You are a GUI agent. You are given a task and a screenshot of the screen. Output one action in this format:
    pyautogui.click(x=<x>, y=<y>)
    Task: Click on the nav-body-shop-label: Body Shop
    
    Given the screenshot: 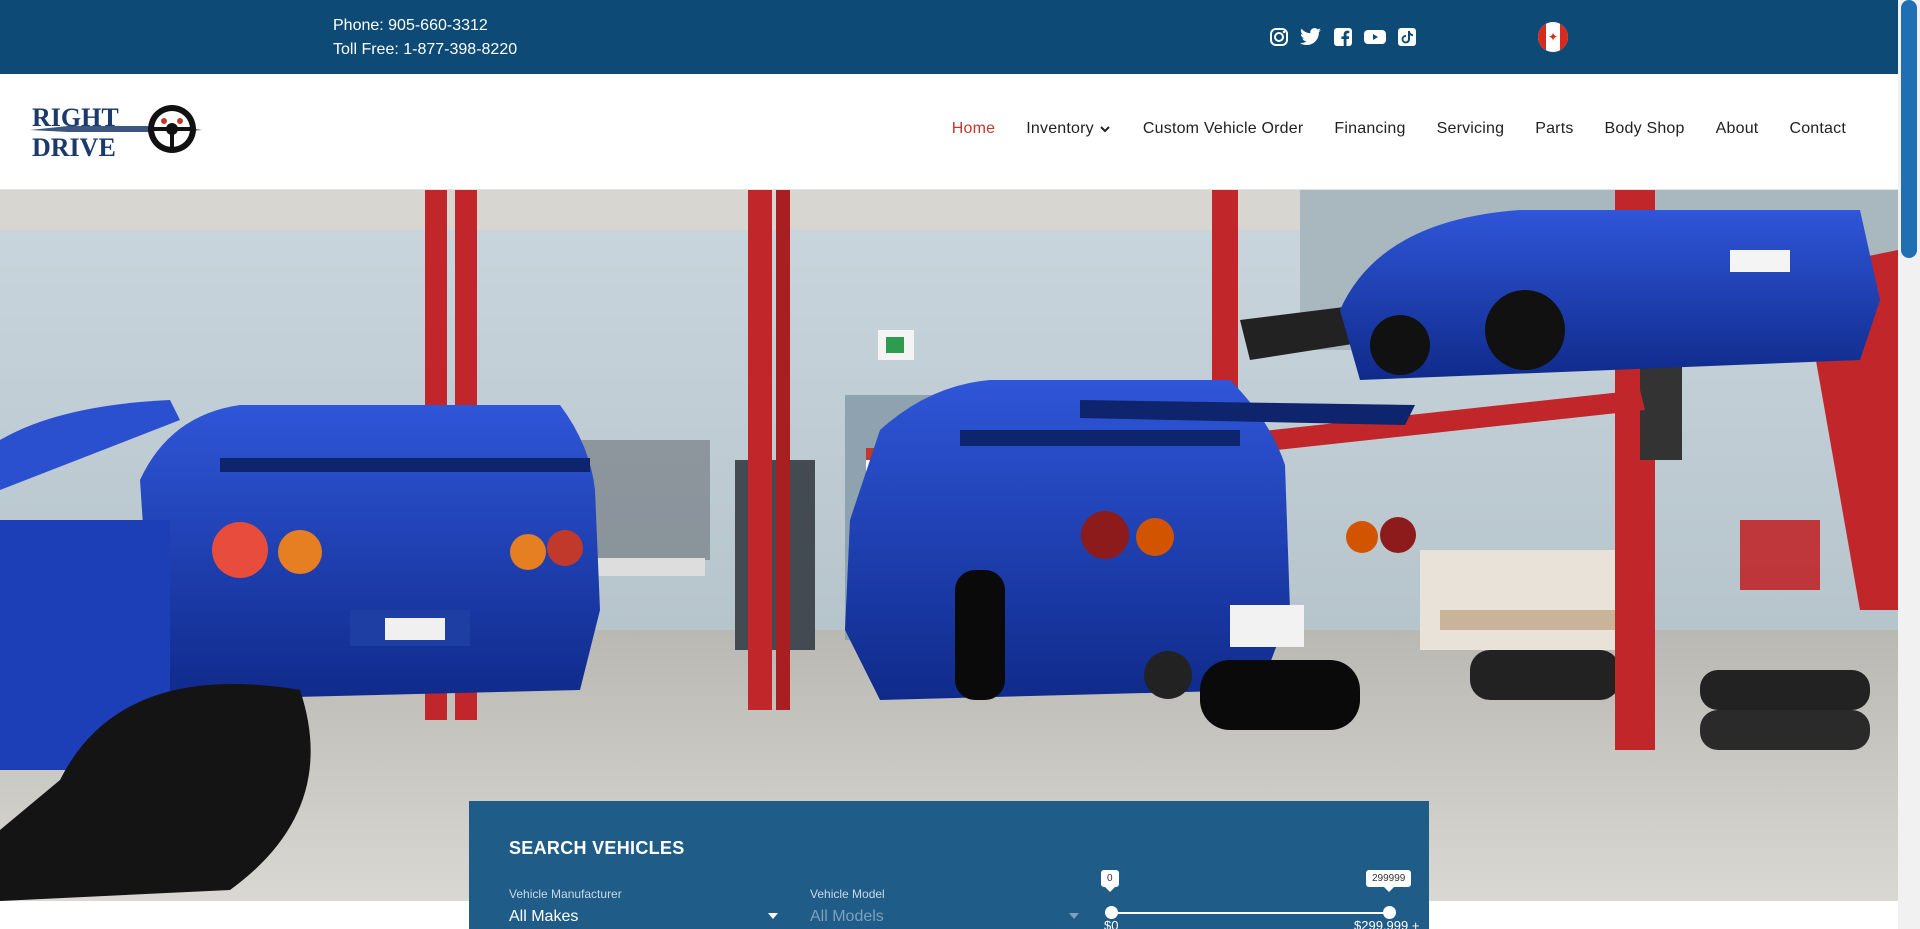 What is the action you would take?
    pyautogui.click(x=1644, y=128)
    